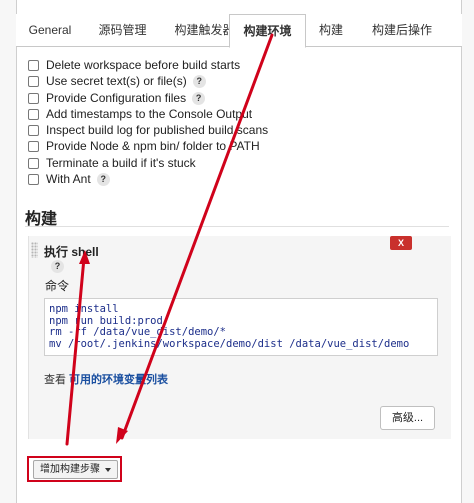  Describe the element at coordinates (118, 380) in the screenshot. I see `env-vars-link: 可用的环境变量列表` at that location.